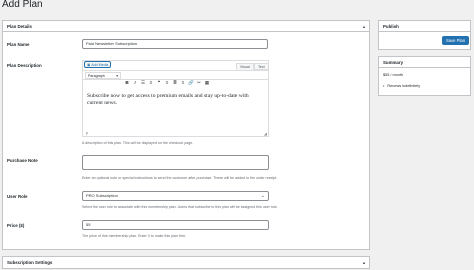 The image size is (474, 270). Describe the element at coordinates (175, 44) in the screenshot. I see `plan-name-input: Paid Newsletter Subscription` at that location.